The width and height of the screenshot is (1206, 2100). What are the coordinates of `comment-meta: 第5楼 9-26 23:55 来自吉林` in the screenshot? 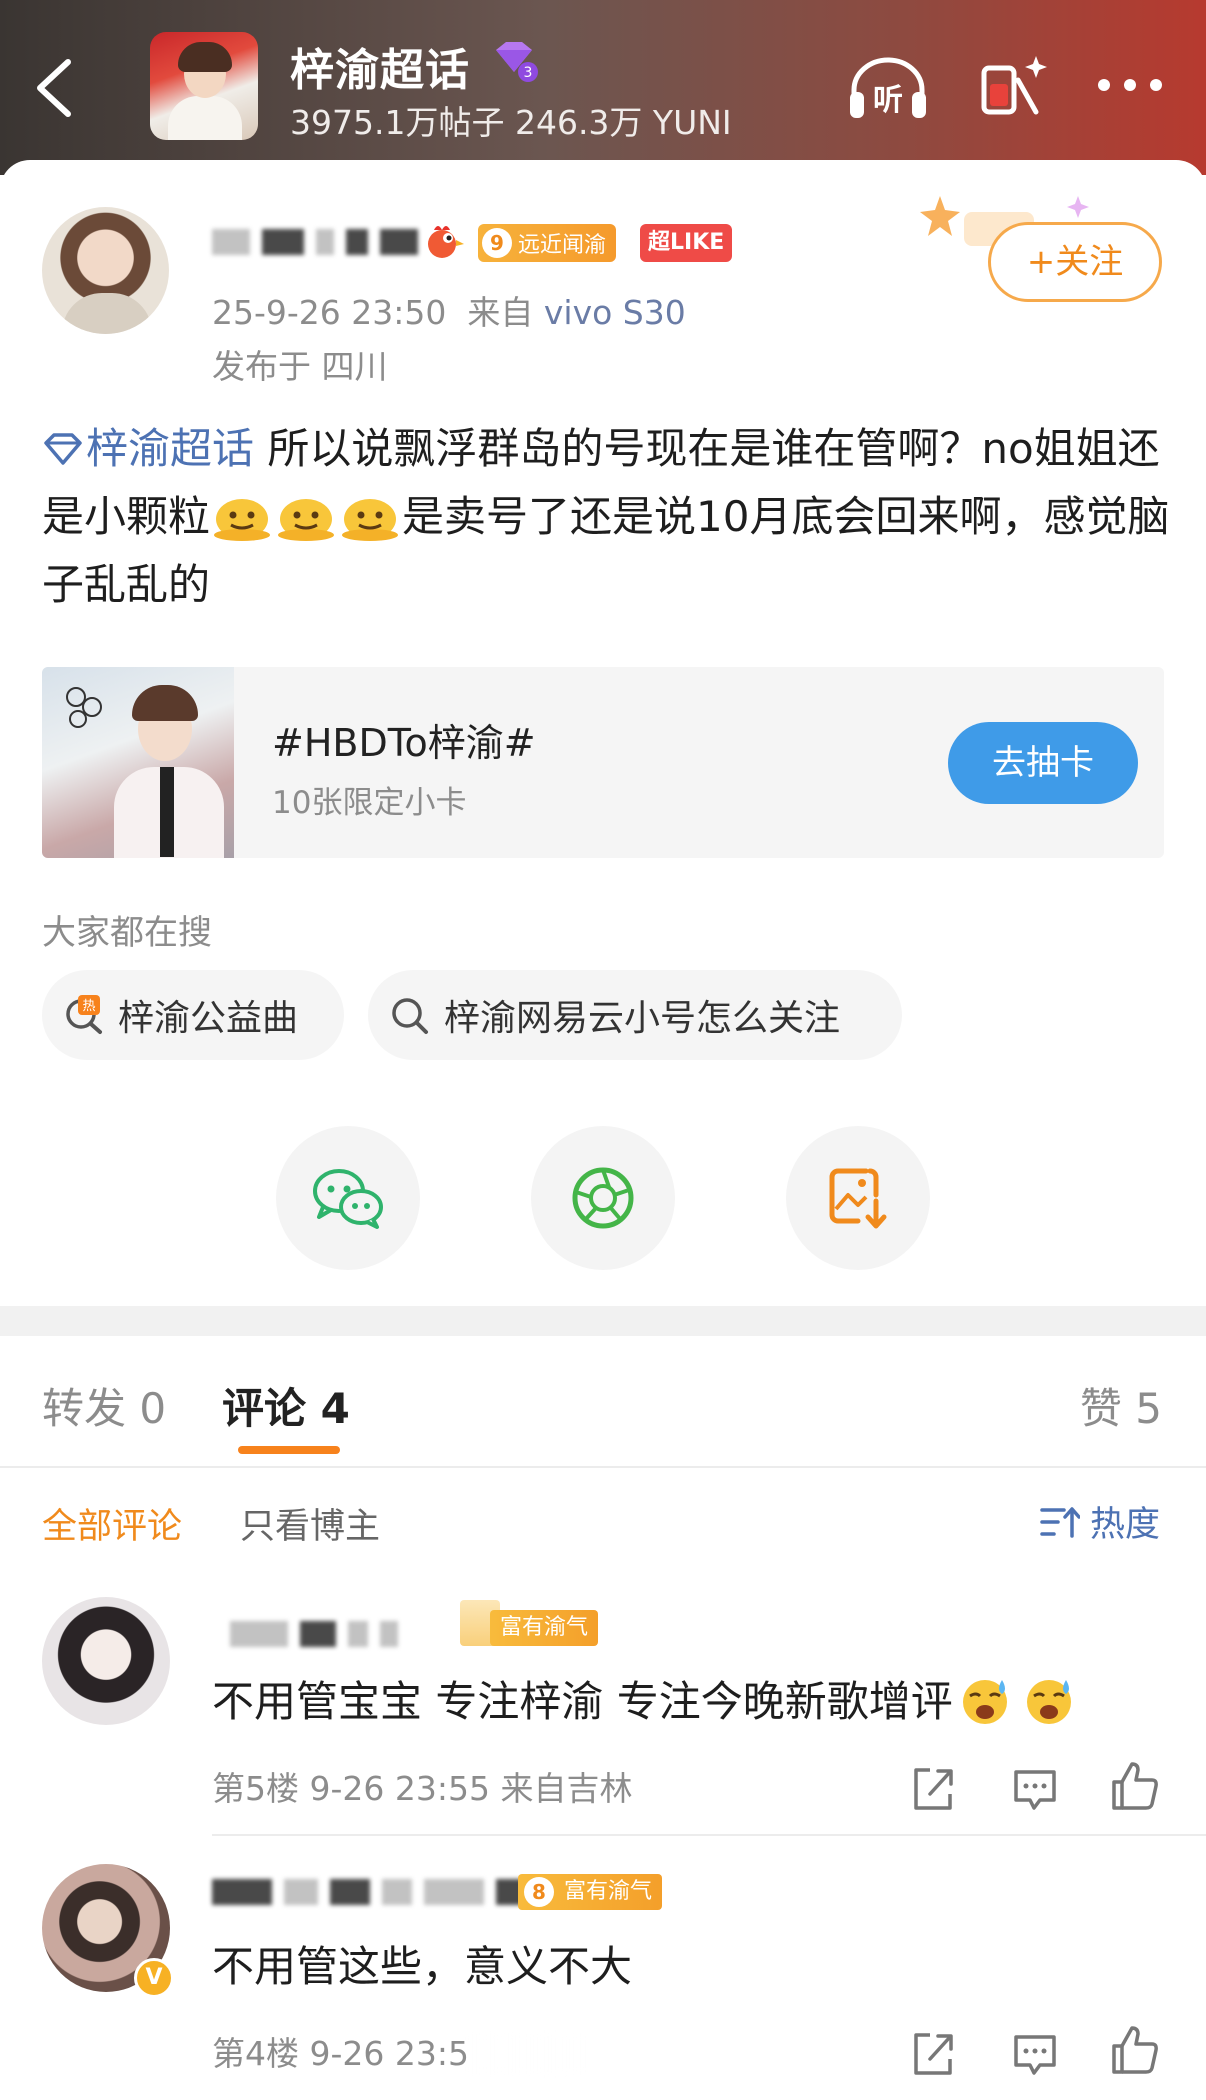 It's located at (422, 1788).